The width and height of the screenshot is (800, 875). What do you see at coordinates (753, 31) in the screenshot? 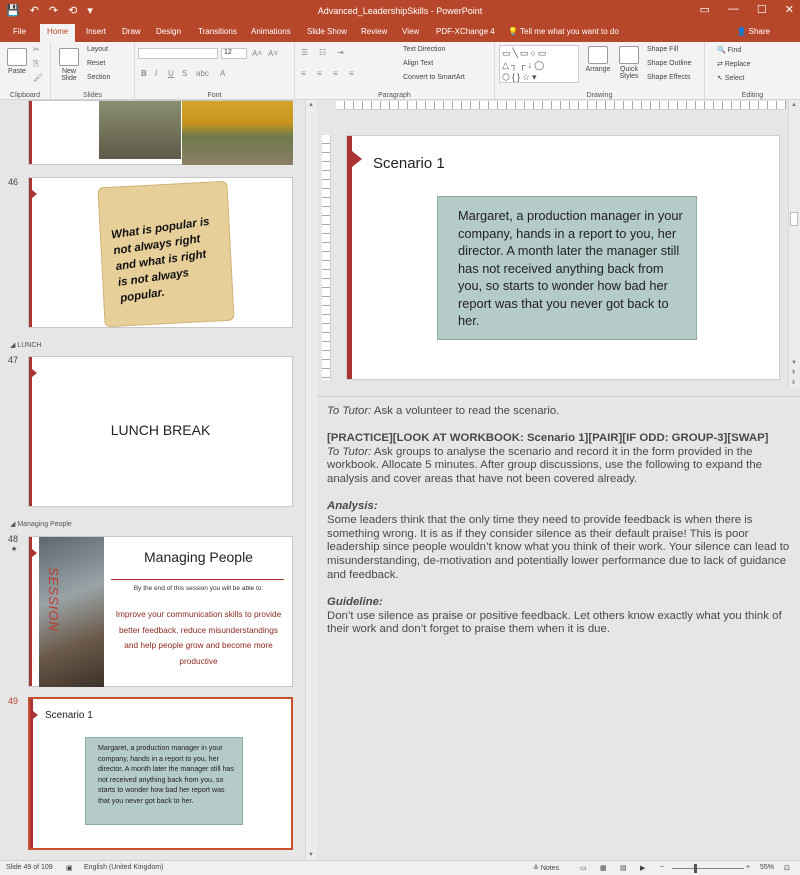
I see `share-button: 👤 Share` at bounding box center [753, 31].